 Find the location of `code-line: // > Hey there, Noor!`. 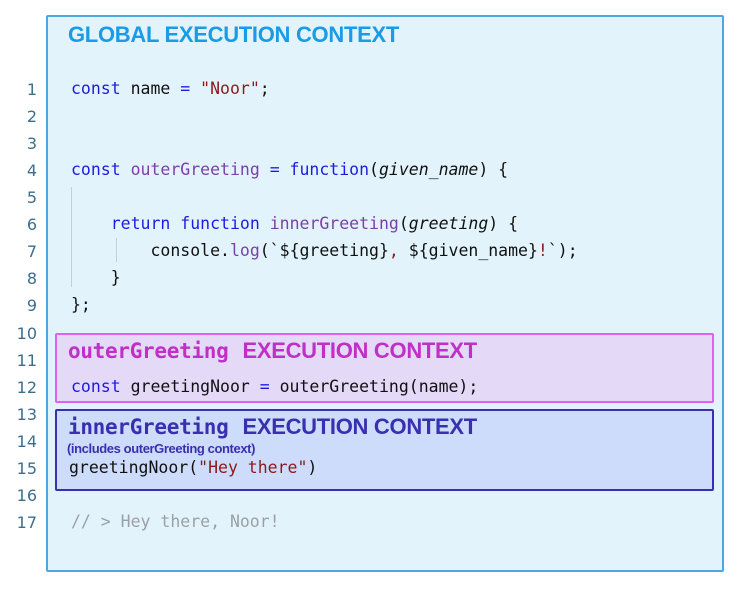

code-line: // > Hey there, Noor! is located at coordinates (175, 521).